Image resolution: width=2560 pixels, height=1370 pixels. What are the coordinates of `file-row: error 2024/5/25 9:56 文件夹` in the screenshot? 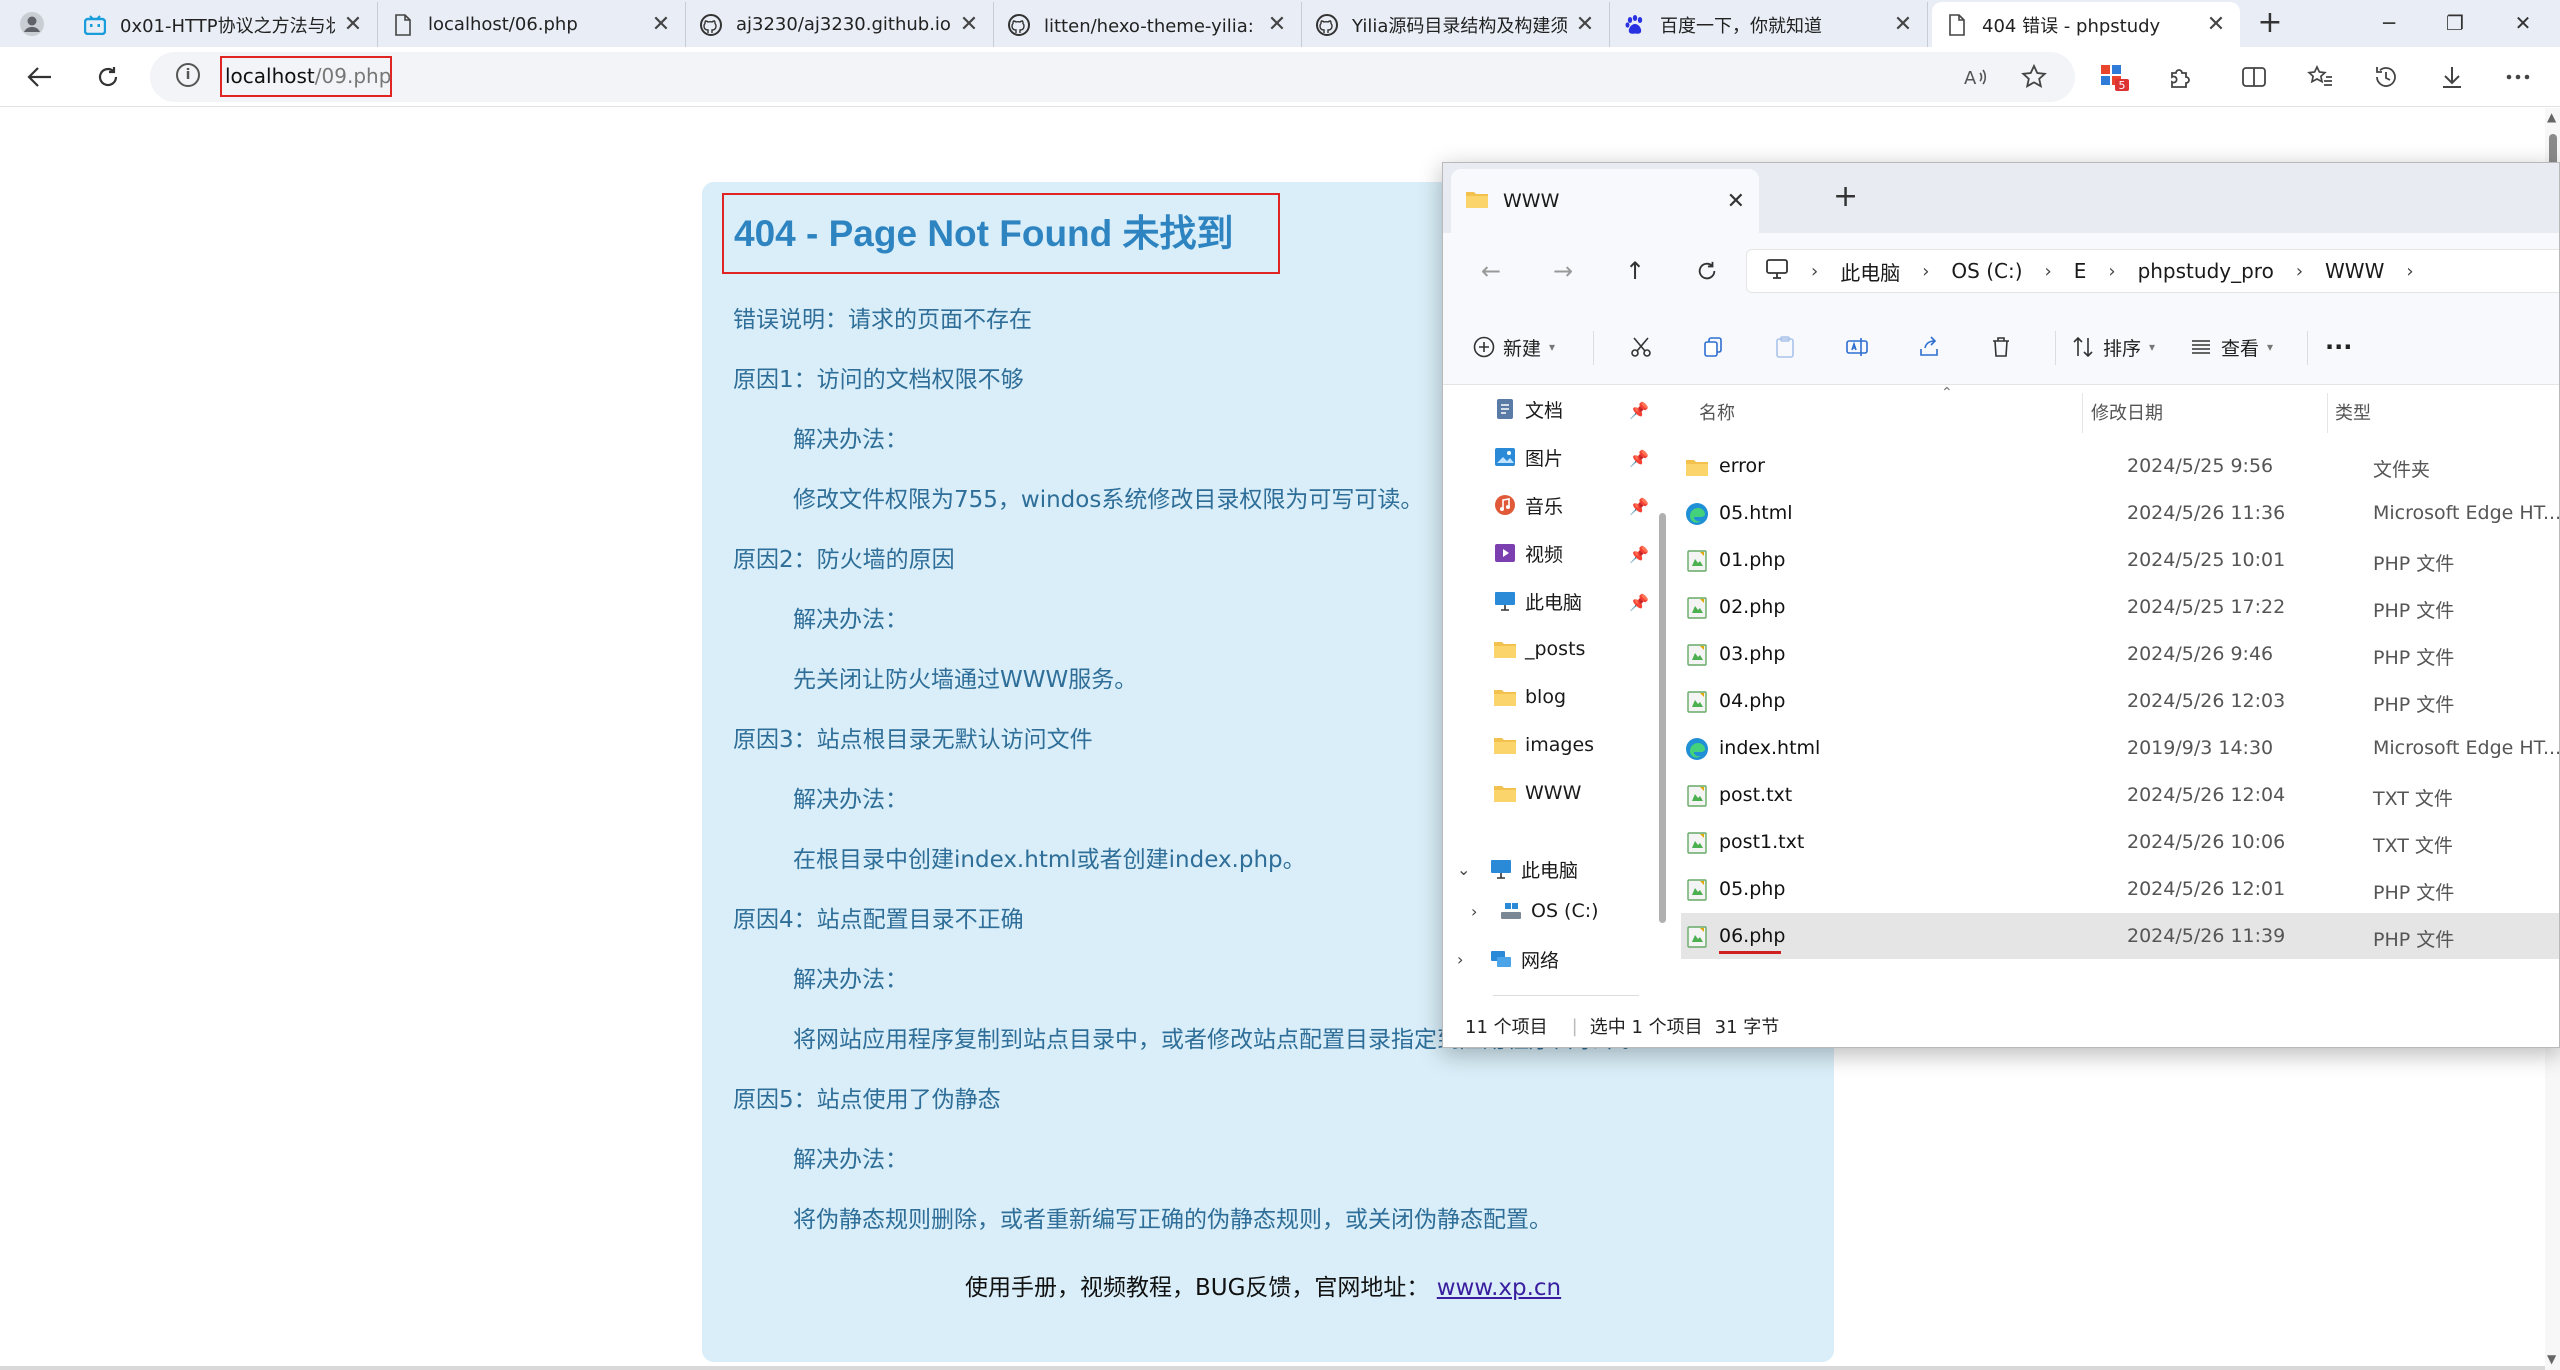 It's located at (2120, 466).